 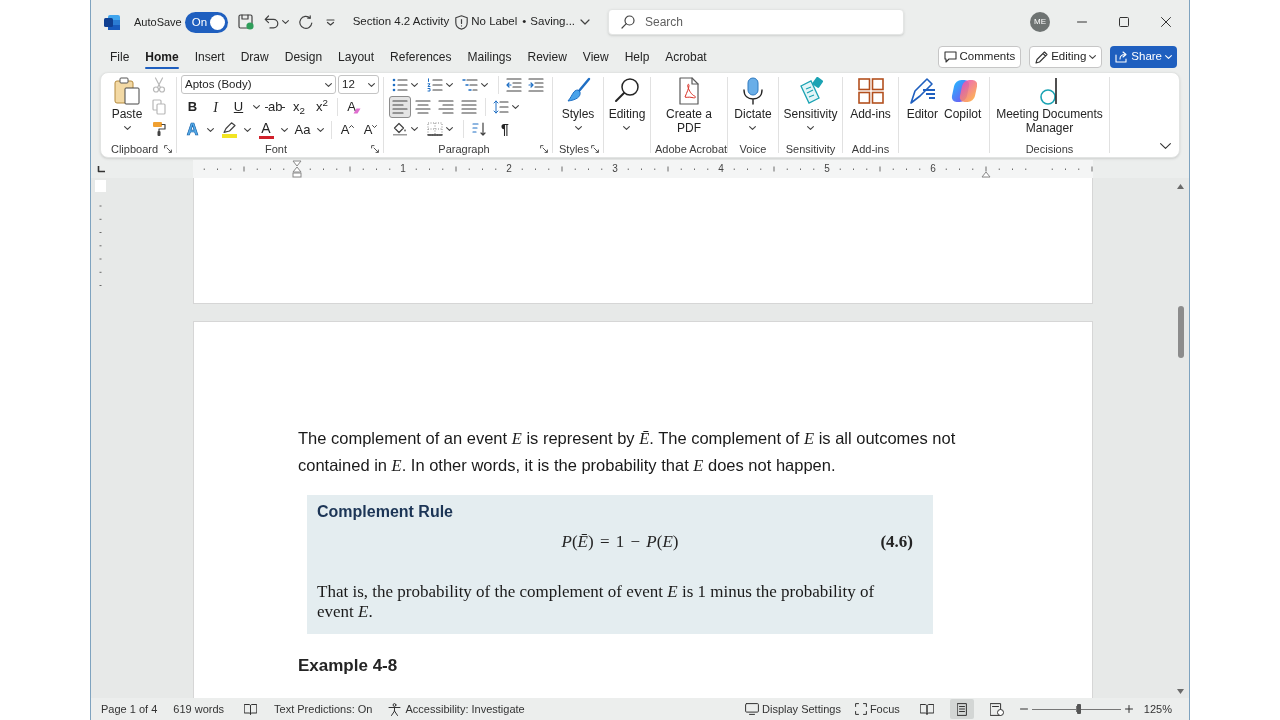 I want to click on display-settings-button: Display Settings, so click(x=793, y=709).